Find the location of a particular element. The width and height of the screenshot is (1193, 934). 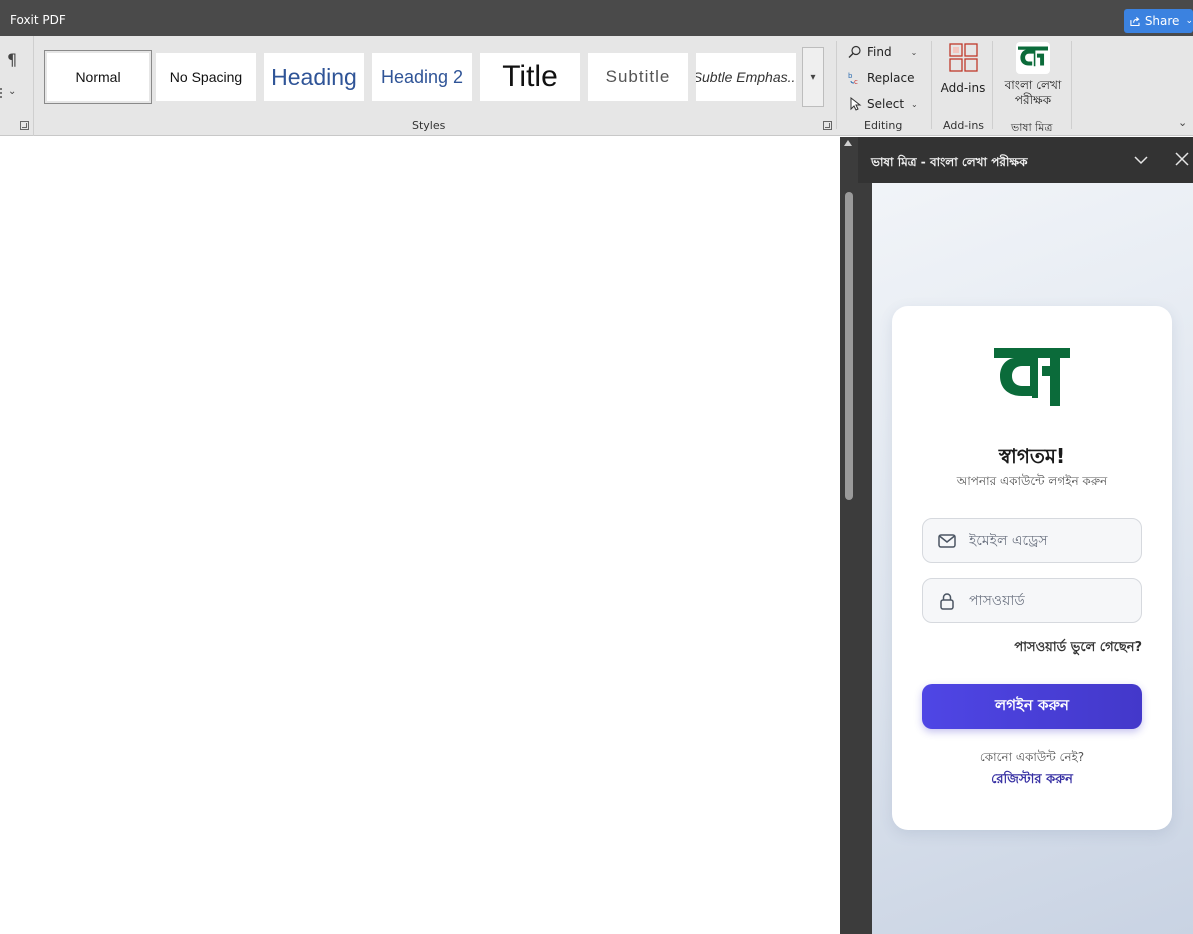

no-account-text: কোনো একাউন্ট নেই? is located at coordinates (1032, 757).